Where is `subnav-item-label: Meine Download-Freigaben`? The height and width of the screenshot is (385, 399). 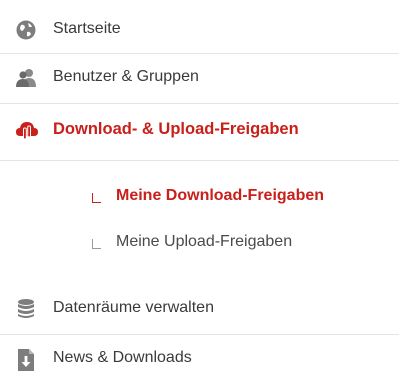
subnav-item-label: Meine Download-Freigaben is located at coordinates (220, 195).